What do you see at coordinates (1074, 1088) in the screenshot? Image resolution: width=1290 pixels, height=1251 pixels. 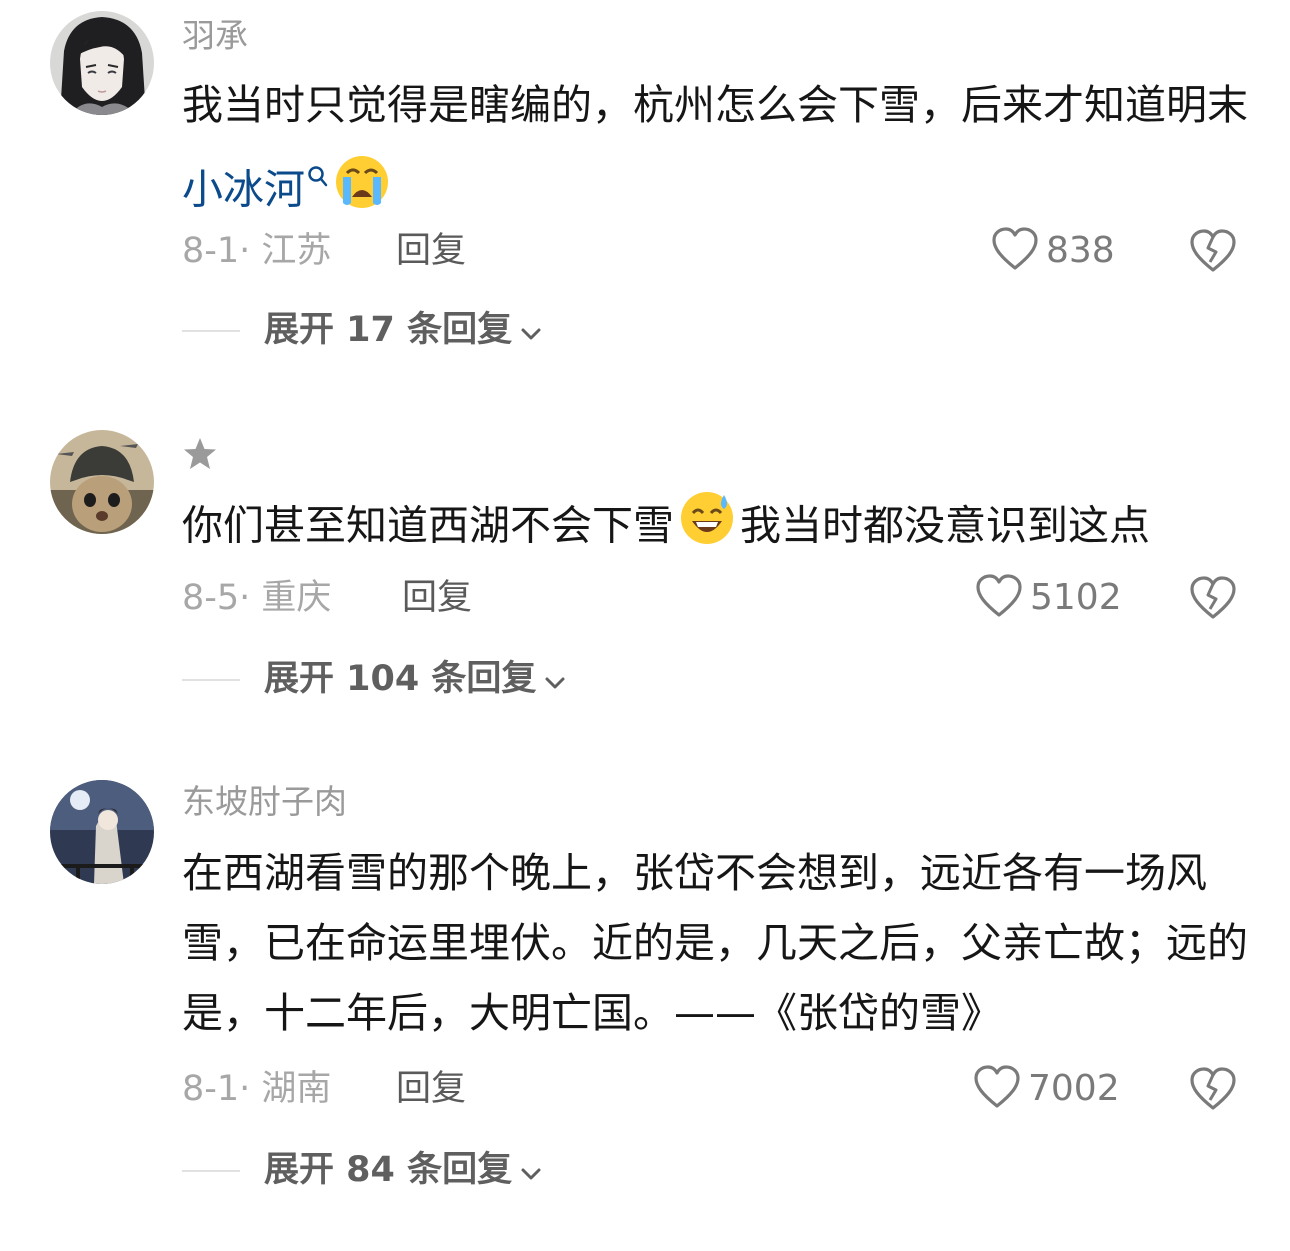 I see `like-count: 7002` at bounding box center [1074, 1088].